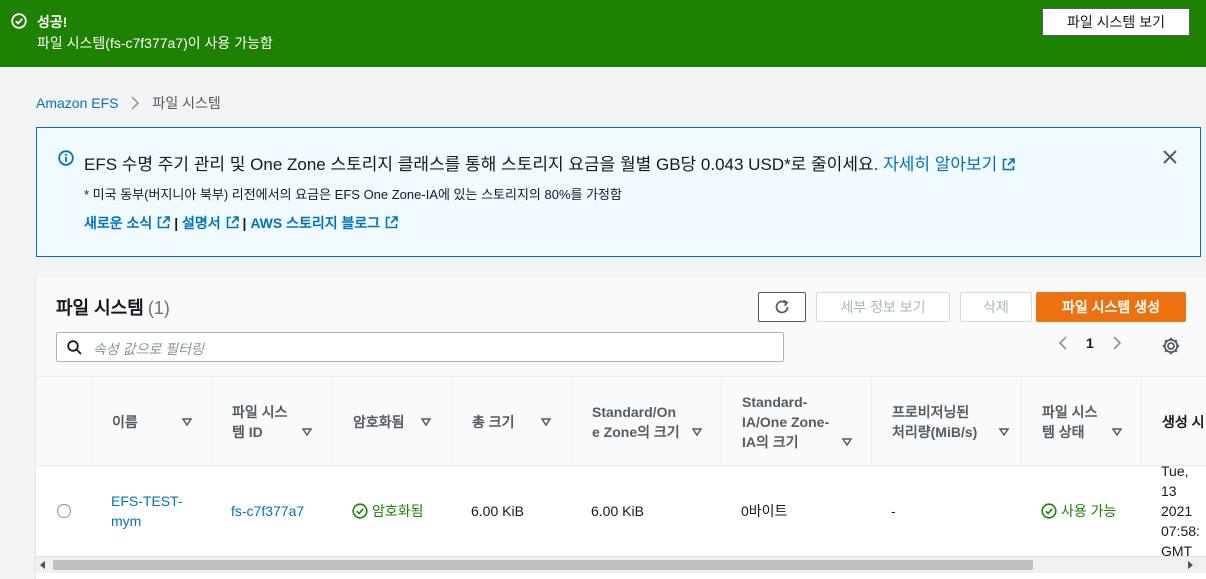 This screenshot has width=1206, height=579. What do you see at coordinates (74, 347) in the screenshot?
I see `search-icon` at bounding box center [74, 347].